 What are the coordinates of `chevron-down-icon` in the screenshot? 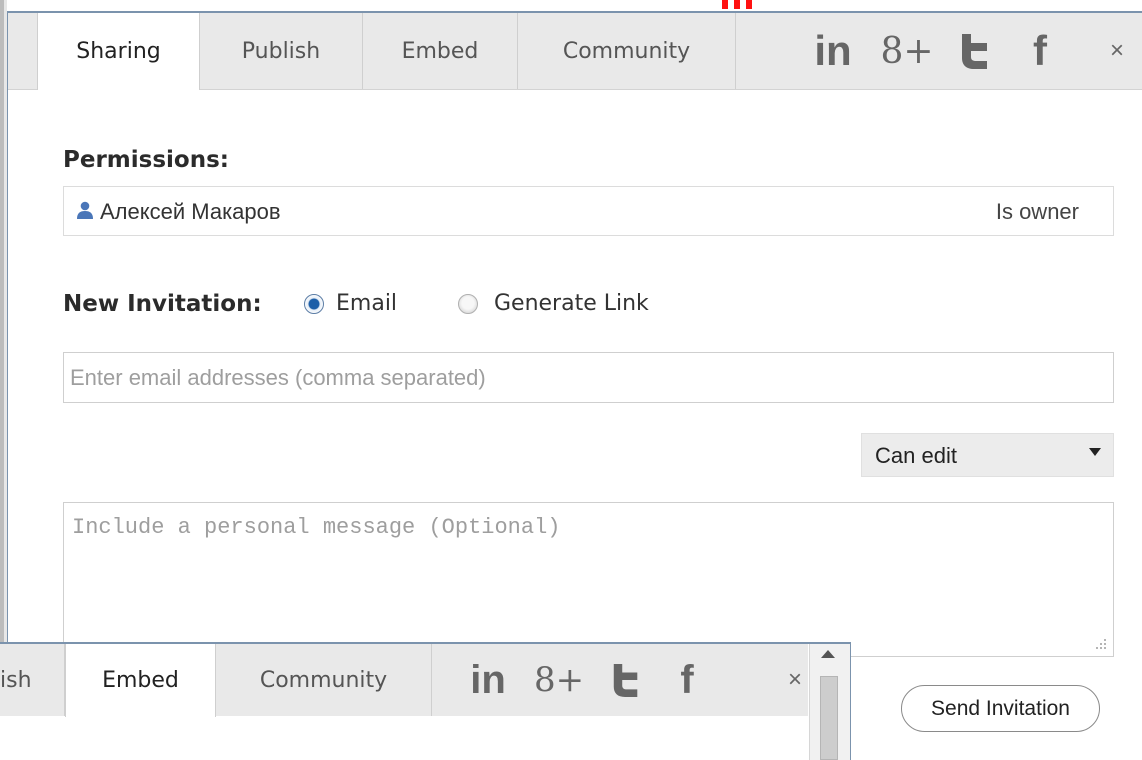 It's located at (1095, 452).